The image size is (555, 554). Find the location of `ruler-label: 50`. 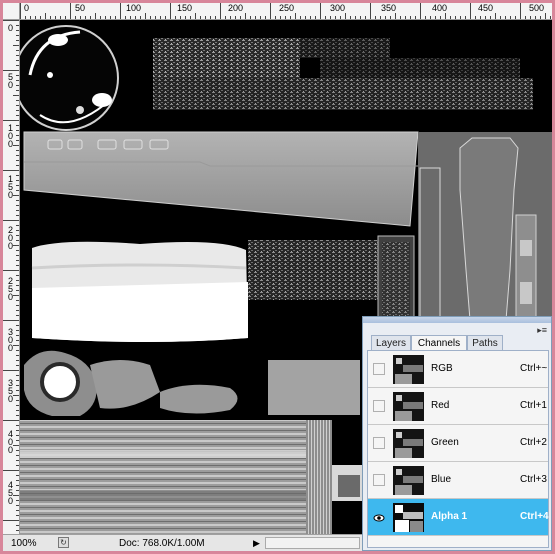

ruler-label: 50 is located at coordinates (80, 8).